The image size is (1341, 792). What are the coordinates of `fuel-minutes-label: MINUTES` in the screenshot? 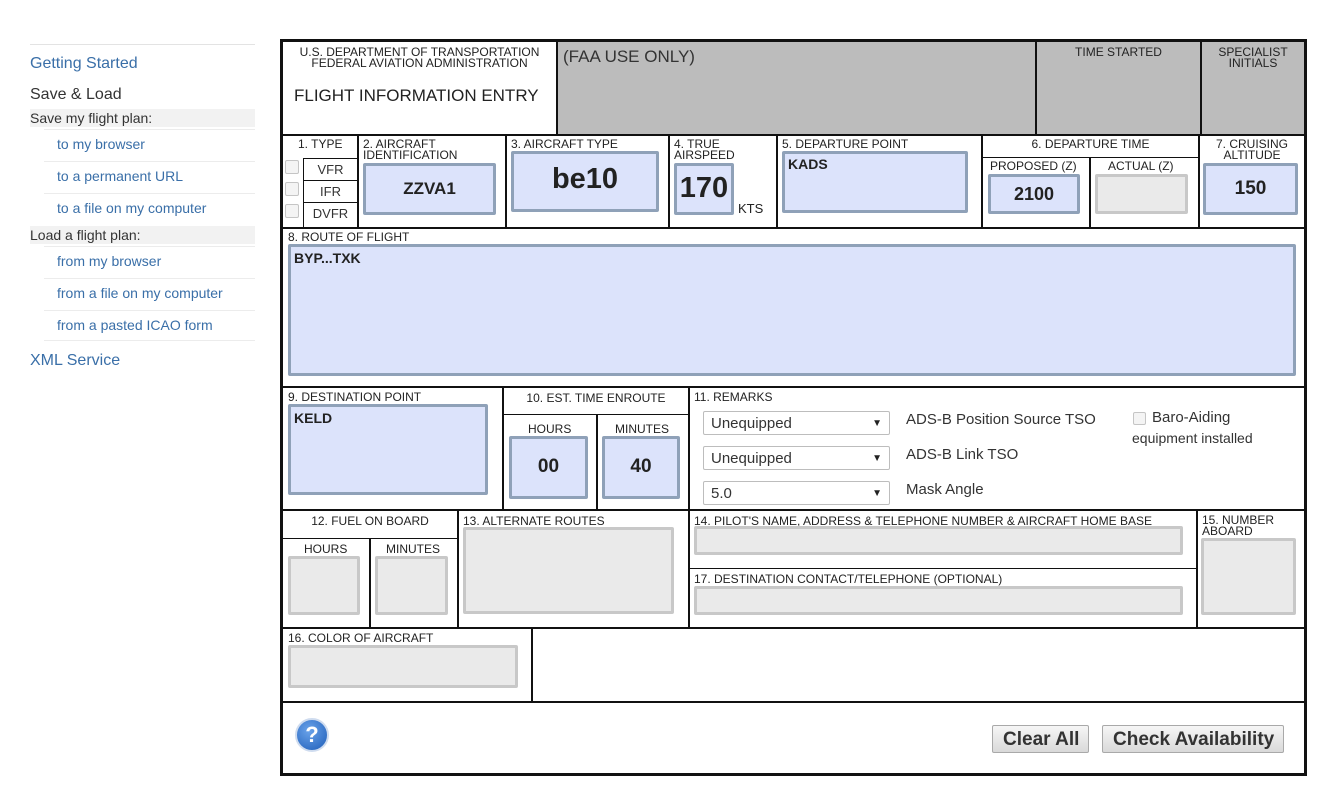 It's located at (413, 549).